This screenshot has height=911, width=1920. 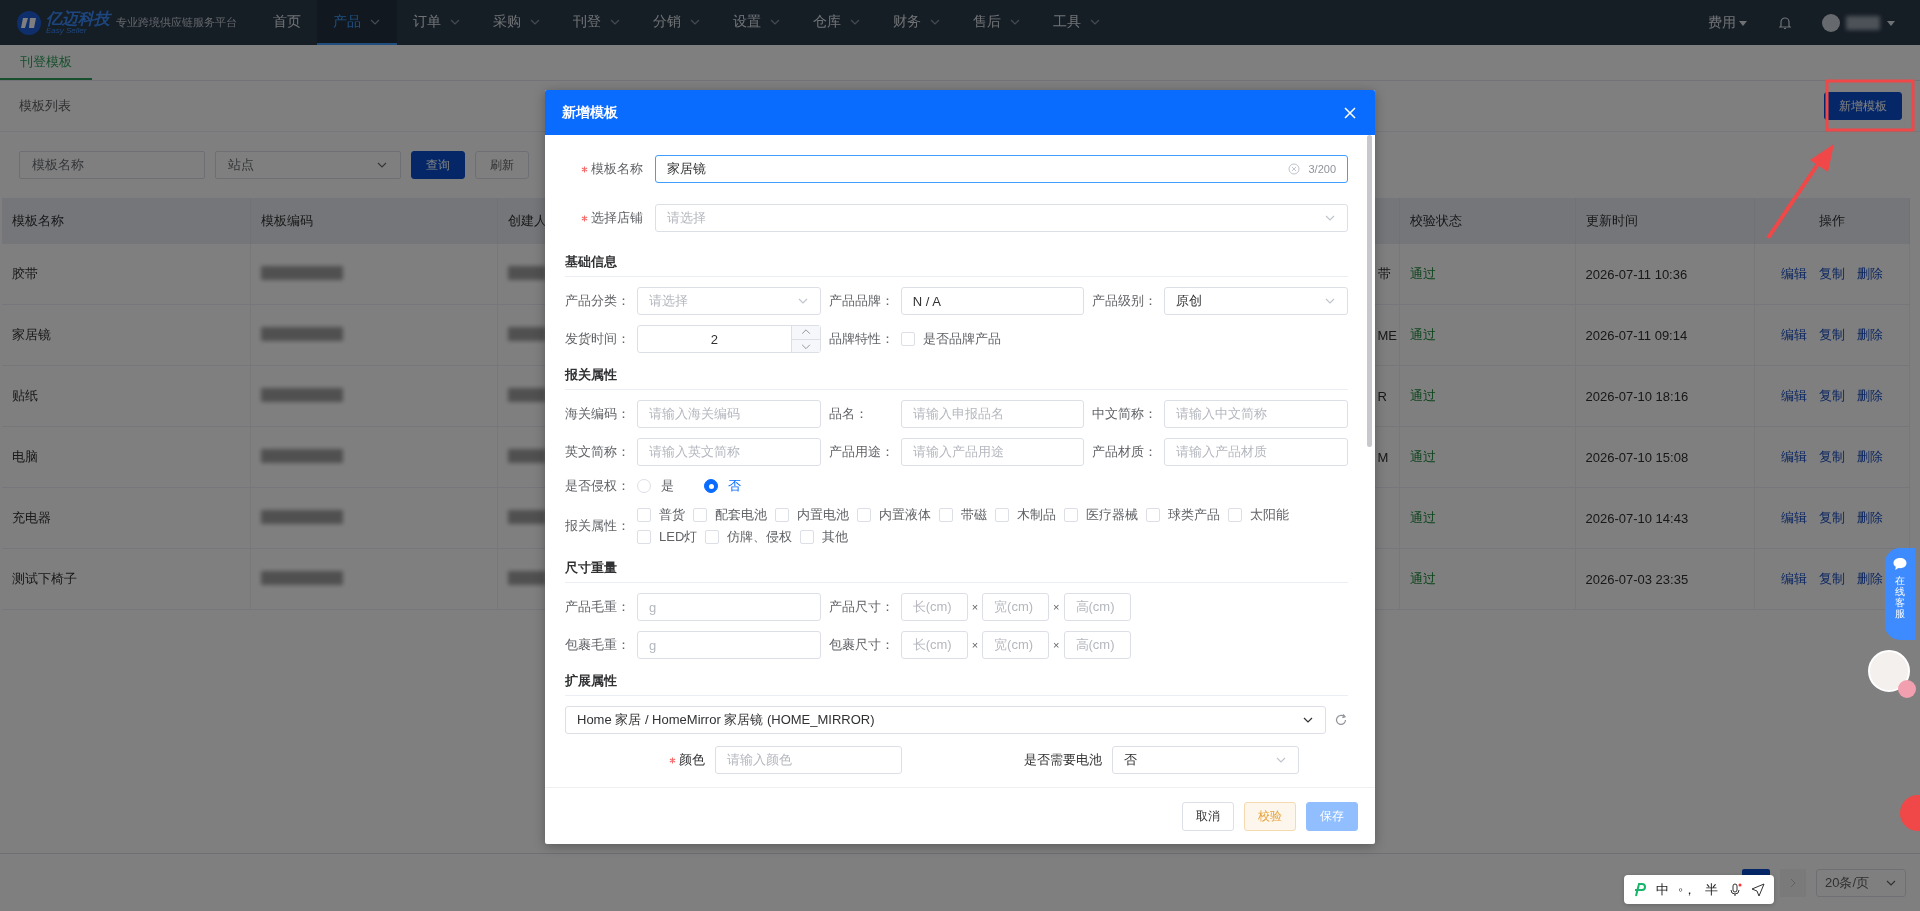 I want to click on input-field: 家居镜 3/200, so click(x=1001, y=169).